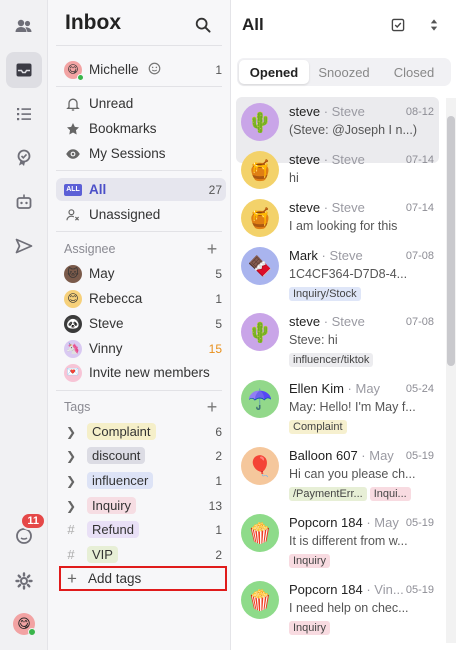 Image resolution: width=460 pixels, height=650 pixels. I want to click on message-preview: Steve: hi, so click(313, 340).